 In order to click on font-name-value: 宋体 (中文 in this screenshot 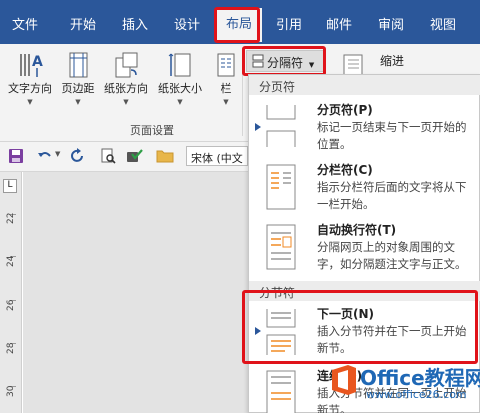, I will do `click(217, 158)`.